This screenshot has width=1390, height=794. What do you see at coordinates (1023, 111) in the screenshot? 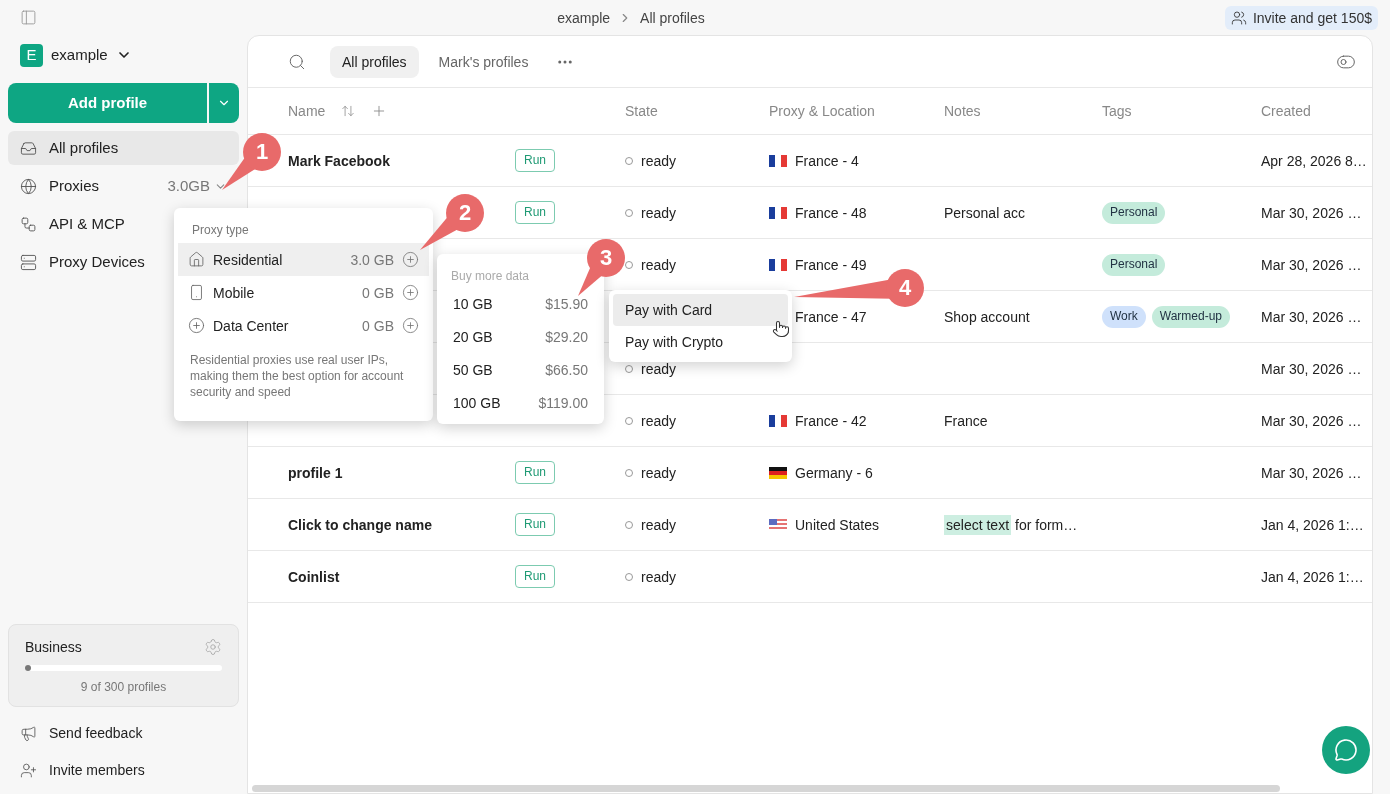
I see `column-header: Notes` at bounding box center [1023, 111].